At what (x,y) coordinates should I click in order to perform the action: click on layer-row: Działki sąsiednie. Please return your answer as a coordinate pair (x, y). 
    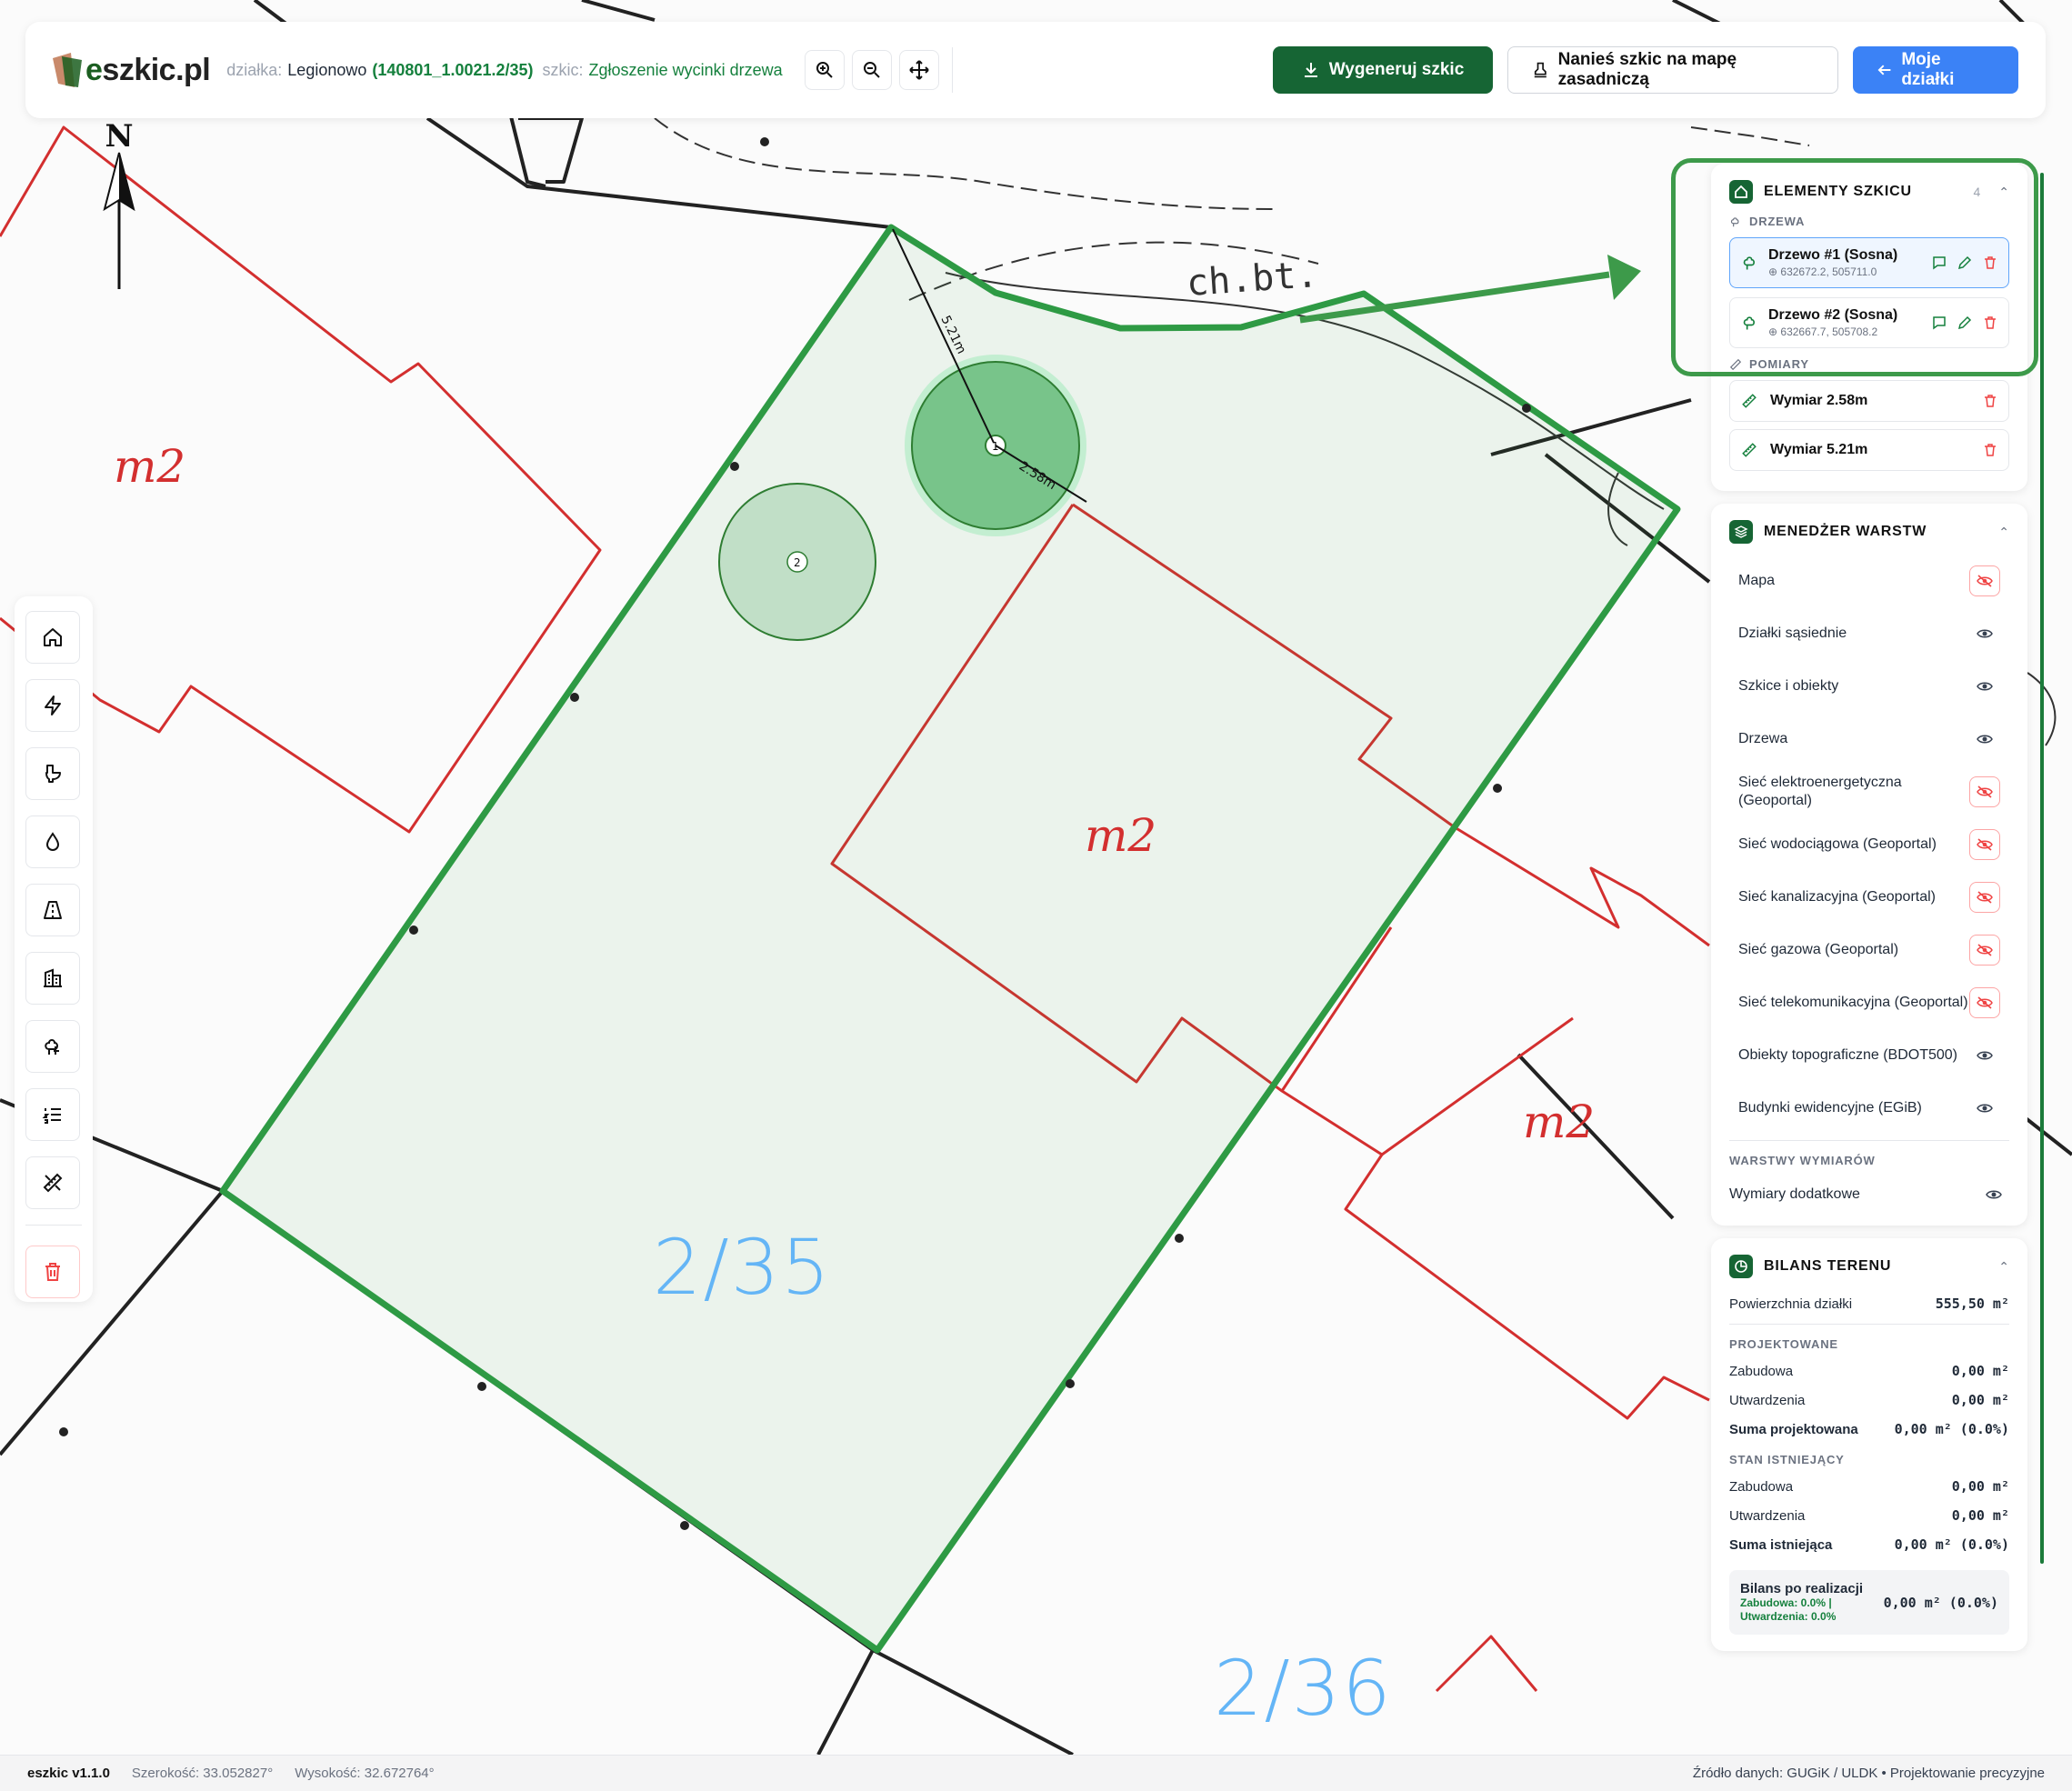
    Looking at the image, I should click on (1869, 633).